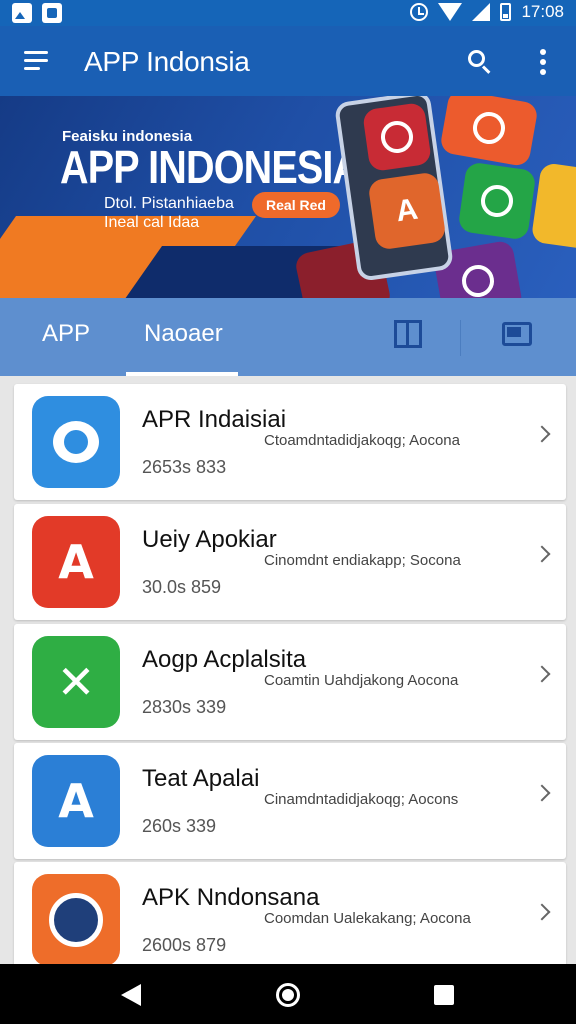 Image resolution: width=576 pixels, height=1024 pixels. What do you see at coordinates (169, 213) in the screenshot?
I see `banner-subtitle: Dtol. Pistanhiaeba Ineal cal Idaa` at bounding box center [169, 213].